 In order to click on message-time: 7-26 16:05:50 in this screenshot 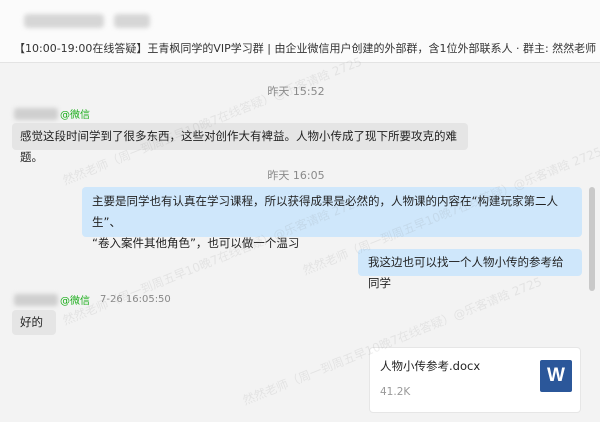, I will do `click(135, 299)`.